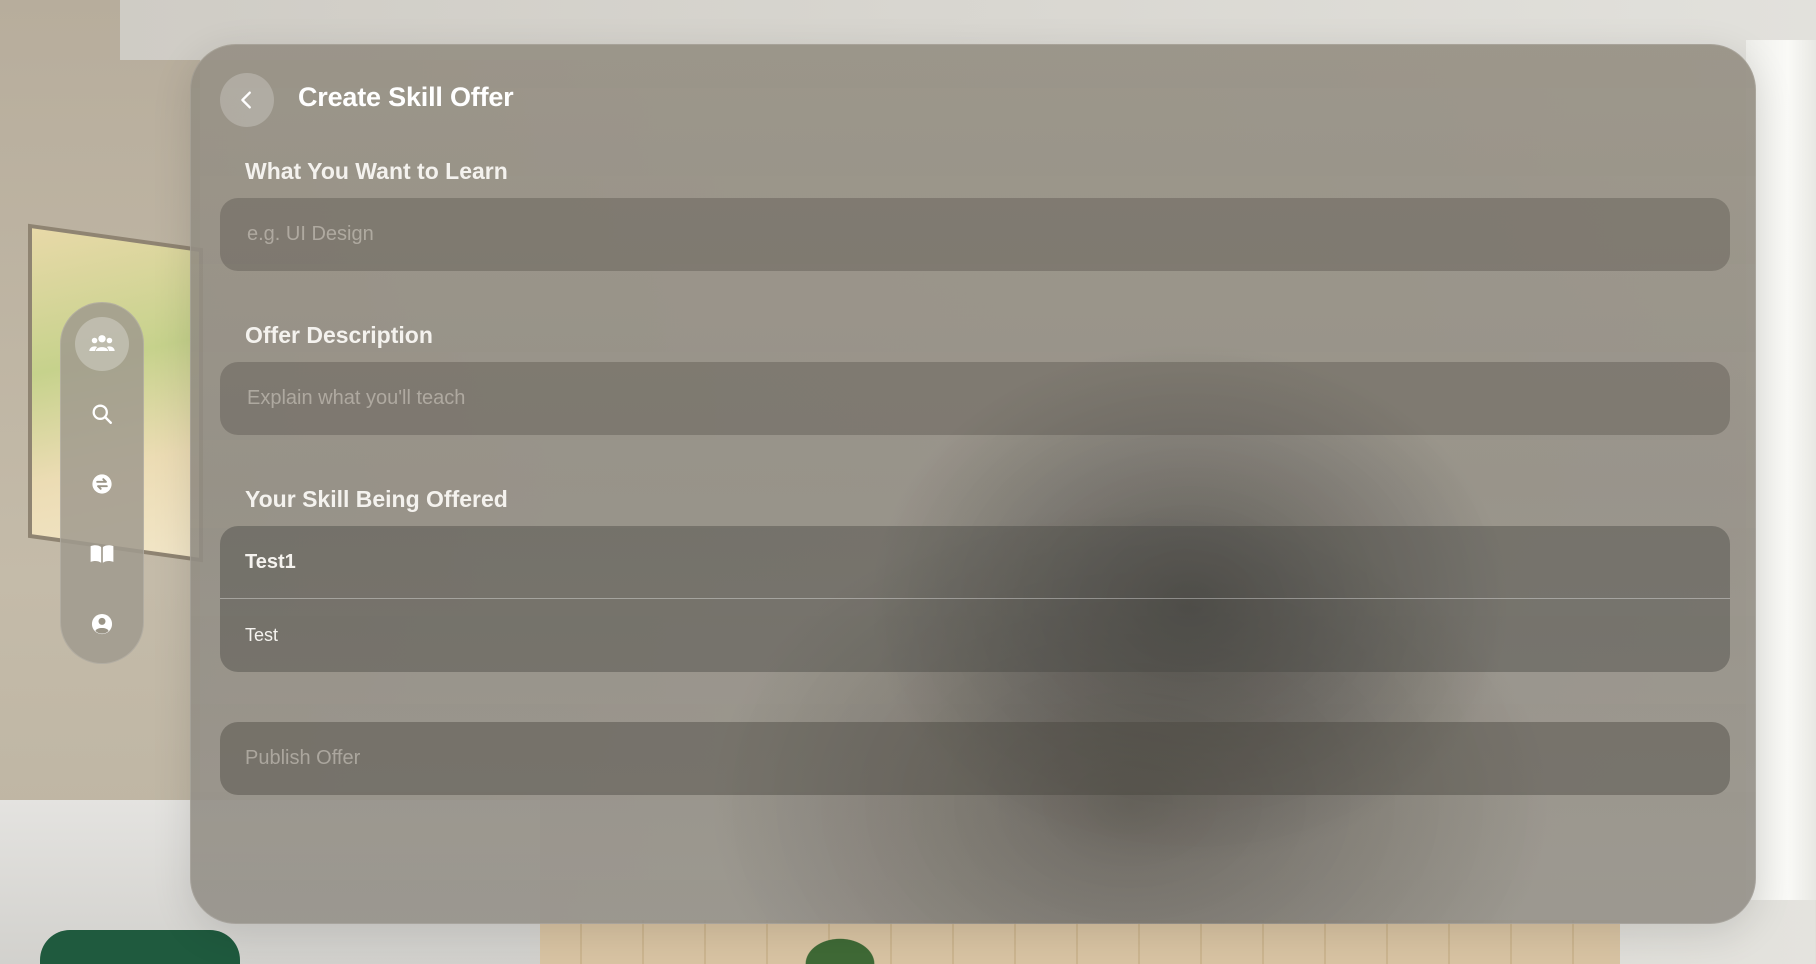 This screenshot has height=964, width=1816. I want to click on tab-search, so click(102, 414).